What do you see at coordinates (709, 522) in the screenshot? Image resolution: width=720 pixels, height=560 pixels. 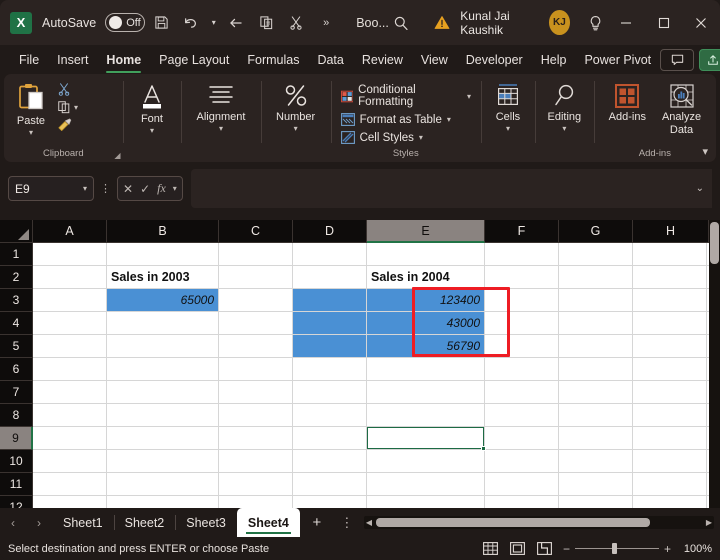 I see `scroll-right-icon: ▶` at bounding box center [709, 522].